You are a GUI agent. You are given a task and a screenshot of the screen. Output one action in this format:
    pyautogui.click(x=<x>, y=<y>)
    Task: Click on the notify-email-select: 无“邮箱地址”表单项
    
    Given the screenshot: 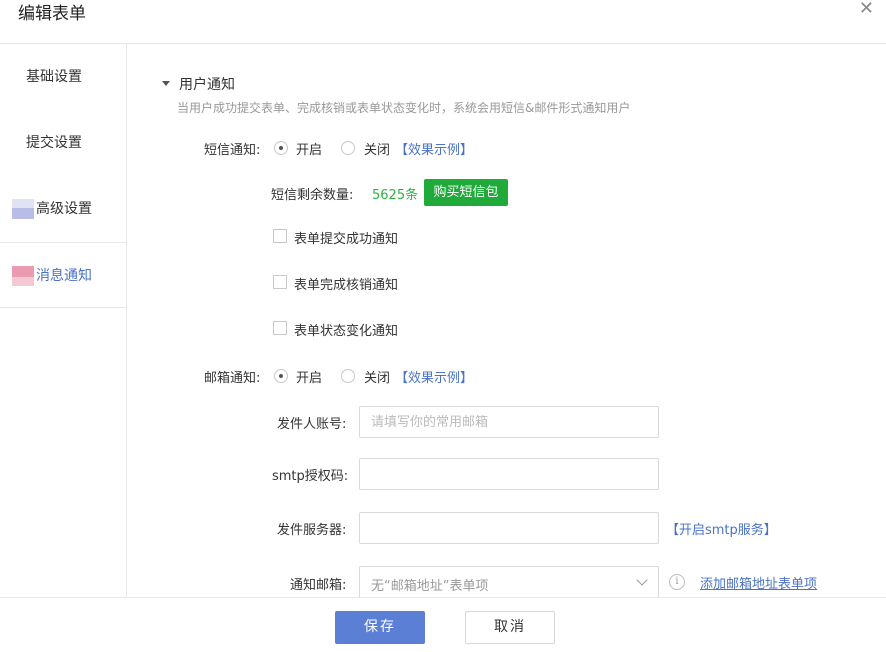 What is the action you would take?
    pyautogui.click(x=509, y=581)
    